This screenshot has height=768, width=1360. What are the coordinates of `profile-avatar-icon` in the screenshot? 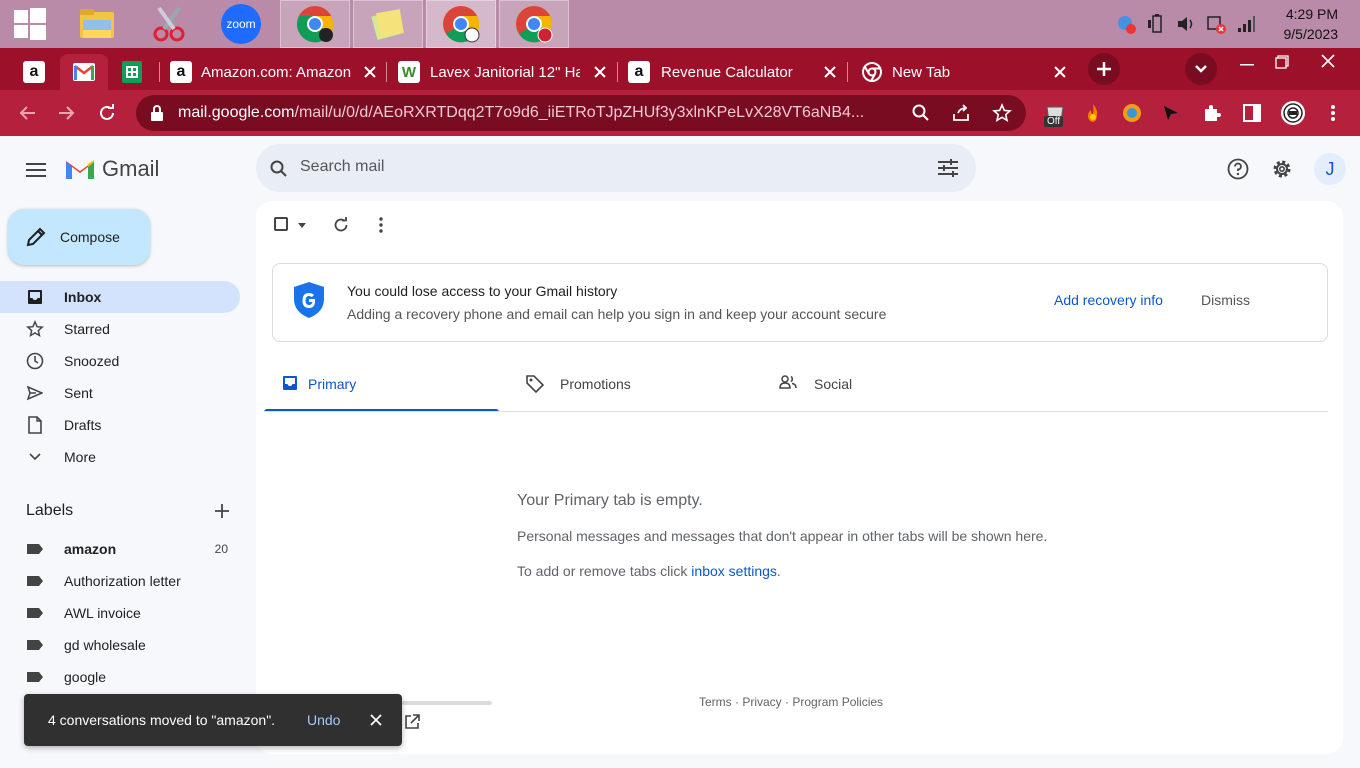 It's located at (1293, 113).